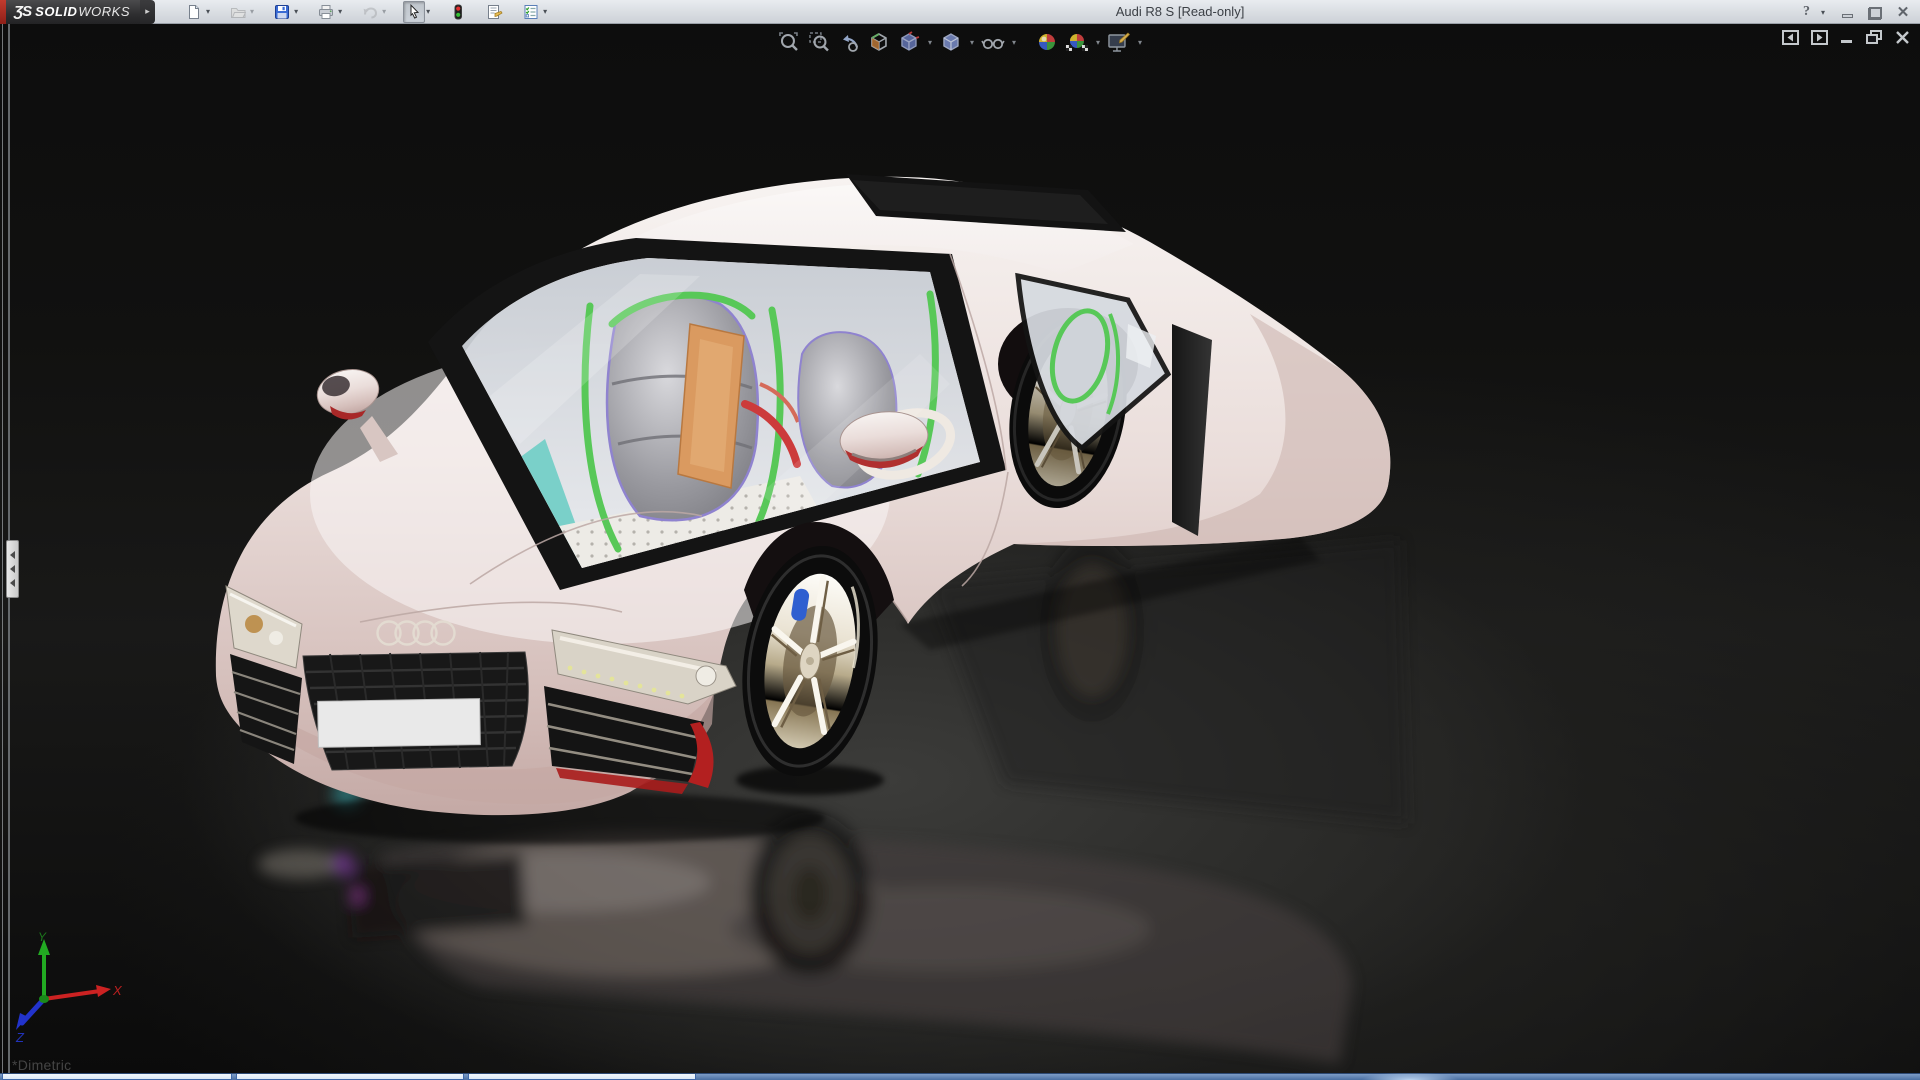  Describe the element at coordinates (148, 12) in the screenshot. I see `menu-flyout-tab: ▸` at that location.